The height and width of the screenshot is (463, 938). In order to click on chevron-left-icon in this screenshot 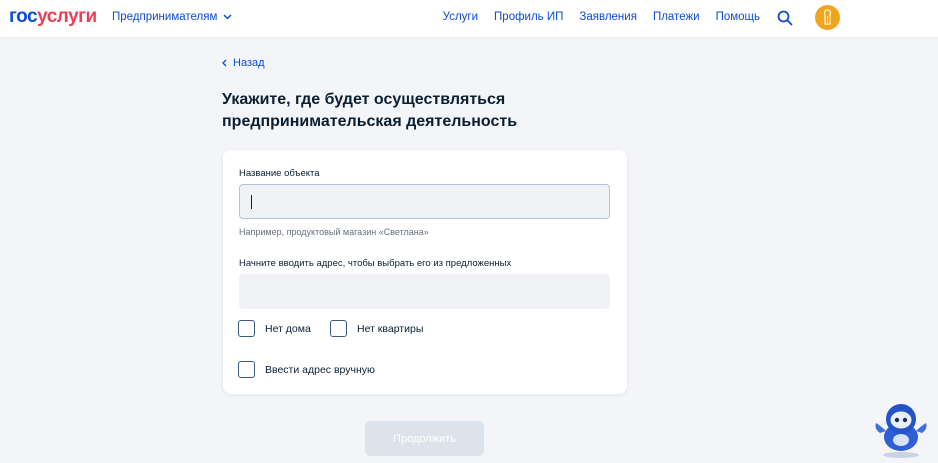, I will do `click(224, 63)`.